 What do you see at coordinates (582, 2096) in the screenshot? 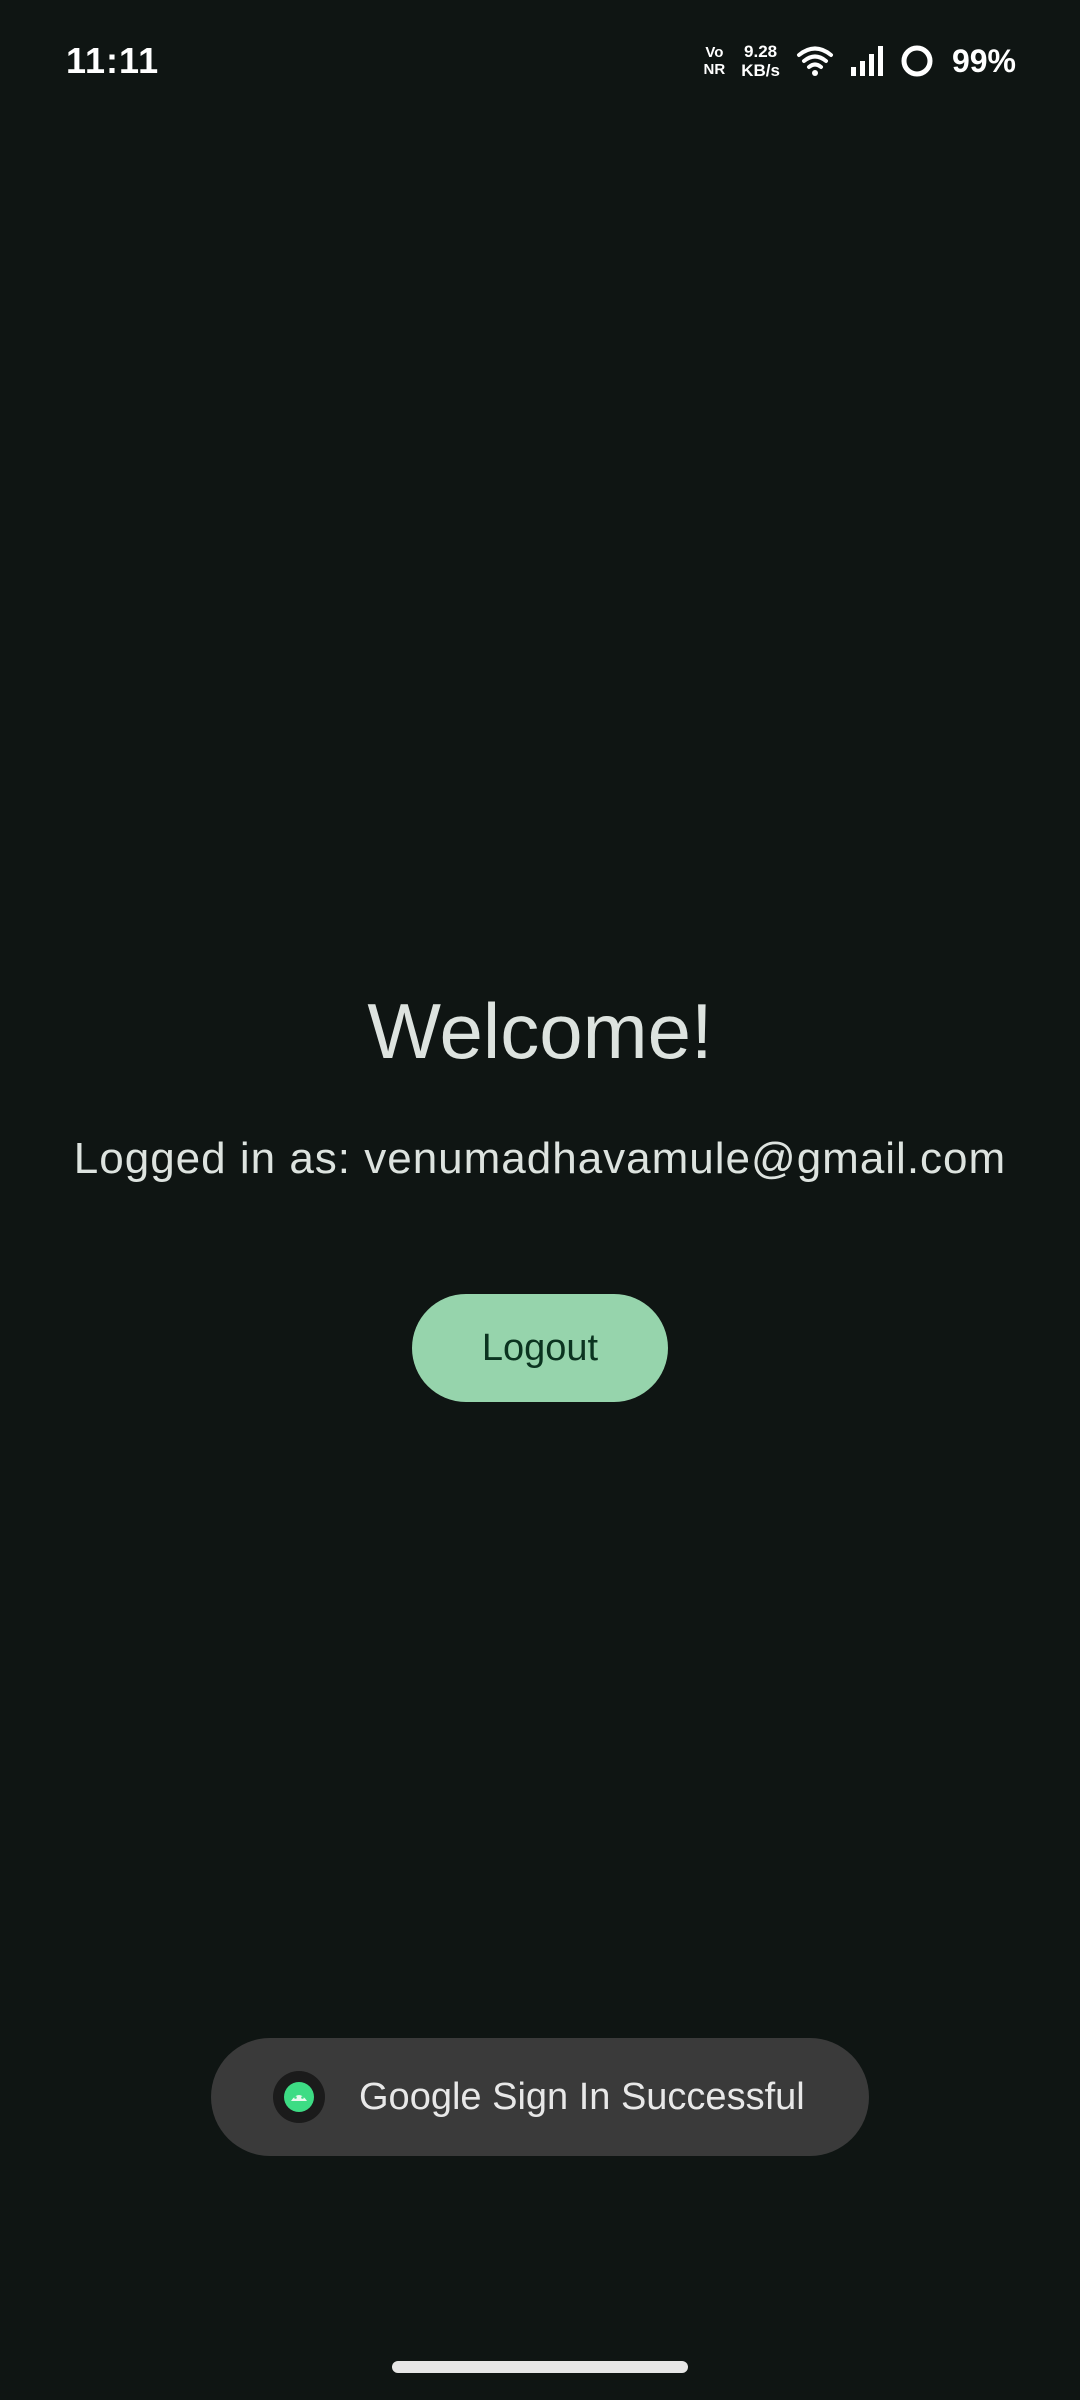
I see `toast-message: Google Sign In Successful` at bounding box center [582, 2096].